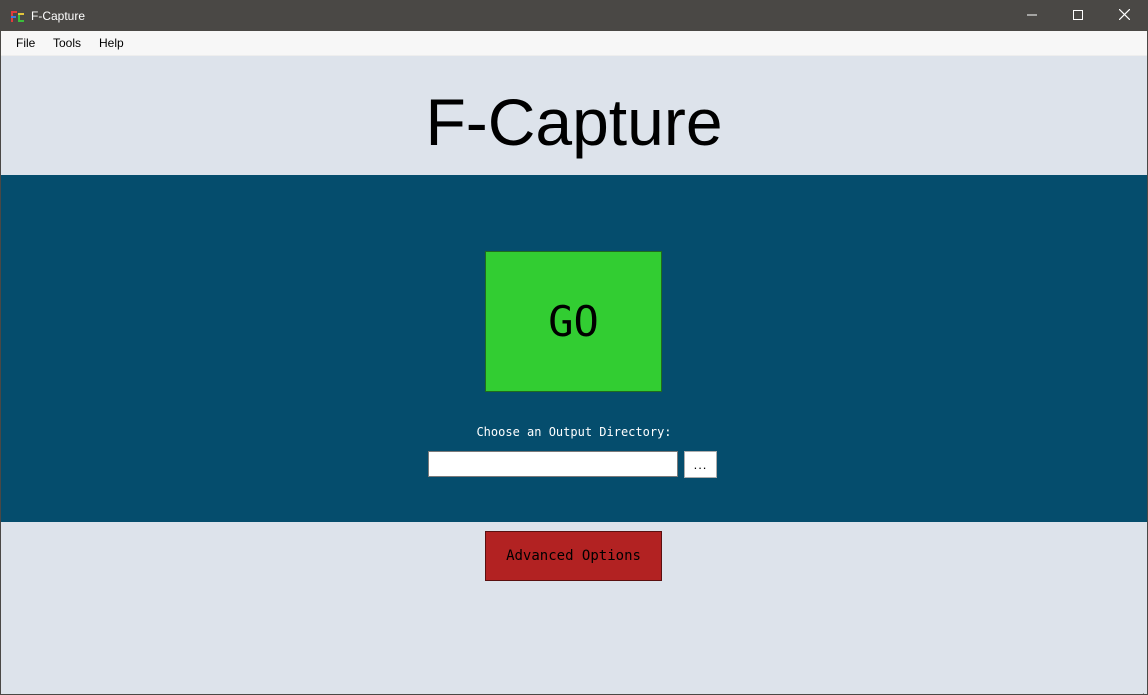 This screenshot has height=695, width=1148. I want to click on menu-file: File, so click(25, 43).